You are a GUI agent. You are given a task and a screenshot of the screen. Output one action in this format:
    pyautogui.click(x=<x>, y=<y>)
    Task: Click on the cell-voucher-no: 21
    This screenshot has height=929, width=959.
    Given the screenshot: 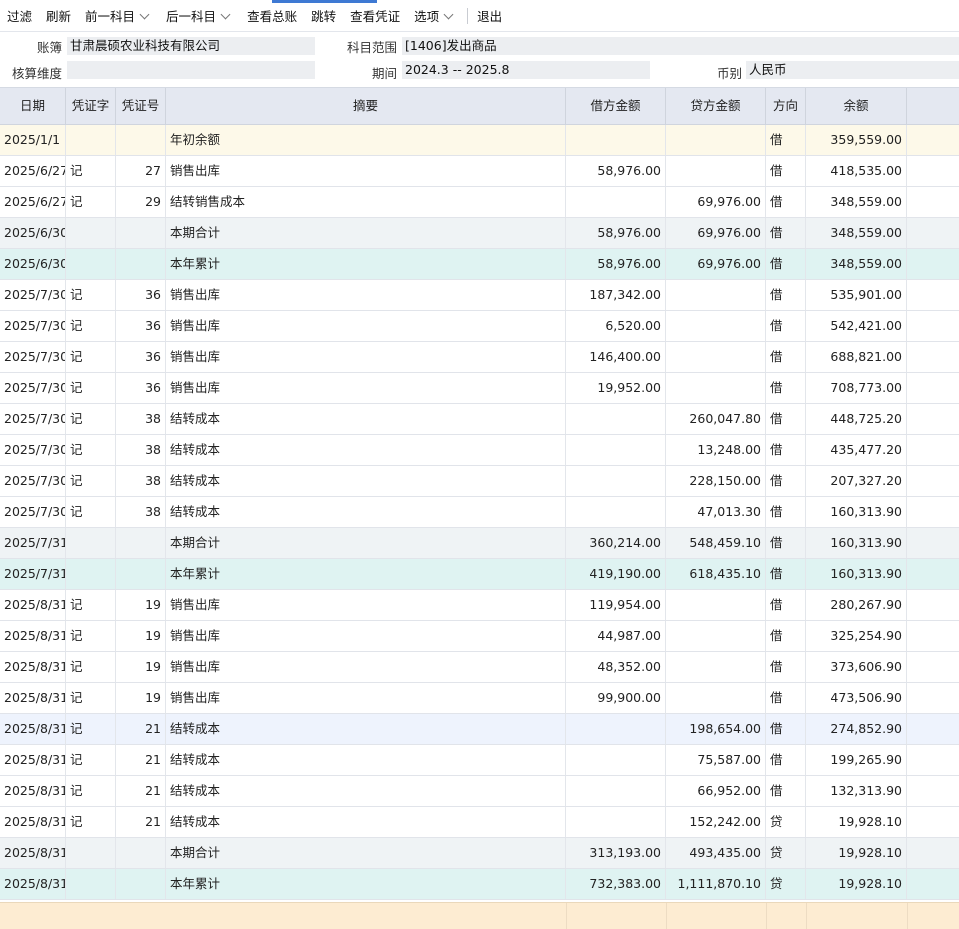 What is the action you would take?
    pyautogui.click(x=141, y=760)
    